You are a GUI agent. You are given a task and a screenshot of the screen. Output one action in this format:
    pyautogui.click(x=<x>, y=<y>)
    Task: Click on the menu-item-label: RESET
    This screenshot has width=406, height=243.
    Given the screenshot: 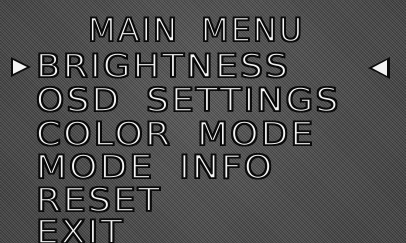 What is the action you would take?
    pyautogui.click(x=99, y=200)
    